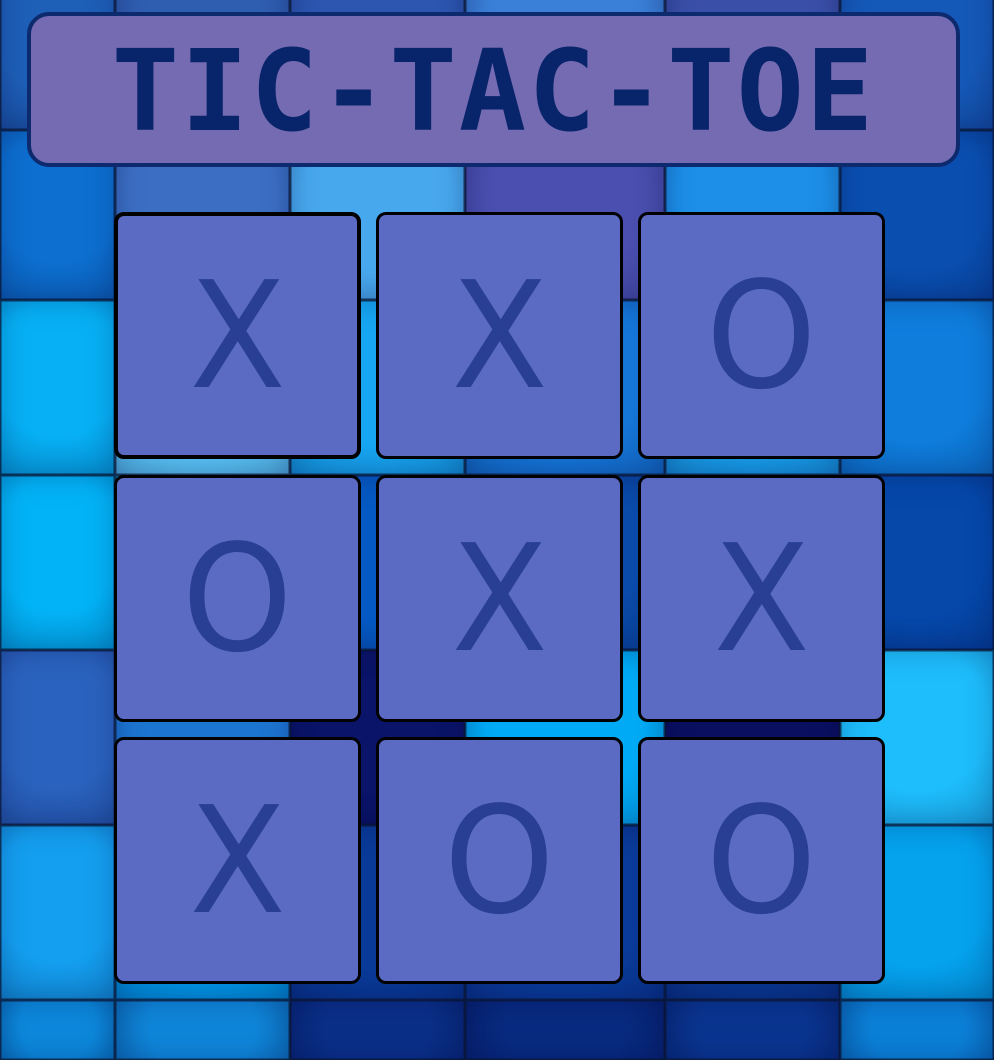  I want to click on board-cell-3-2: O, so click(499, 860).